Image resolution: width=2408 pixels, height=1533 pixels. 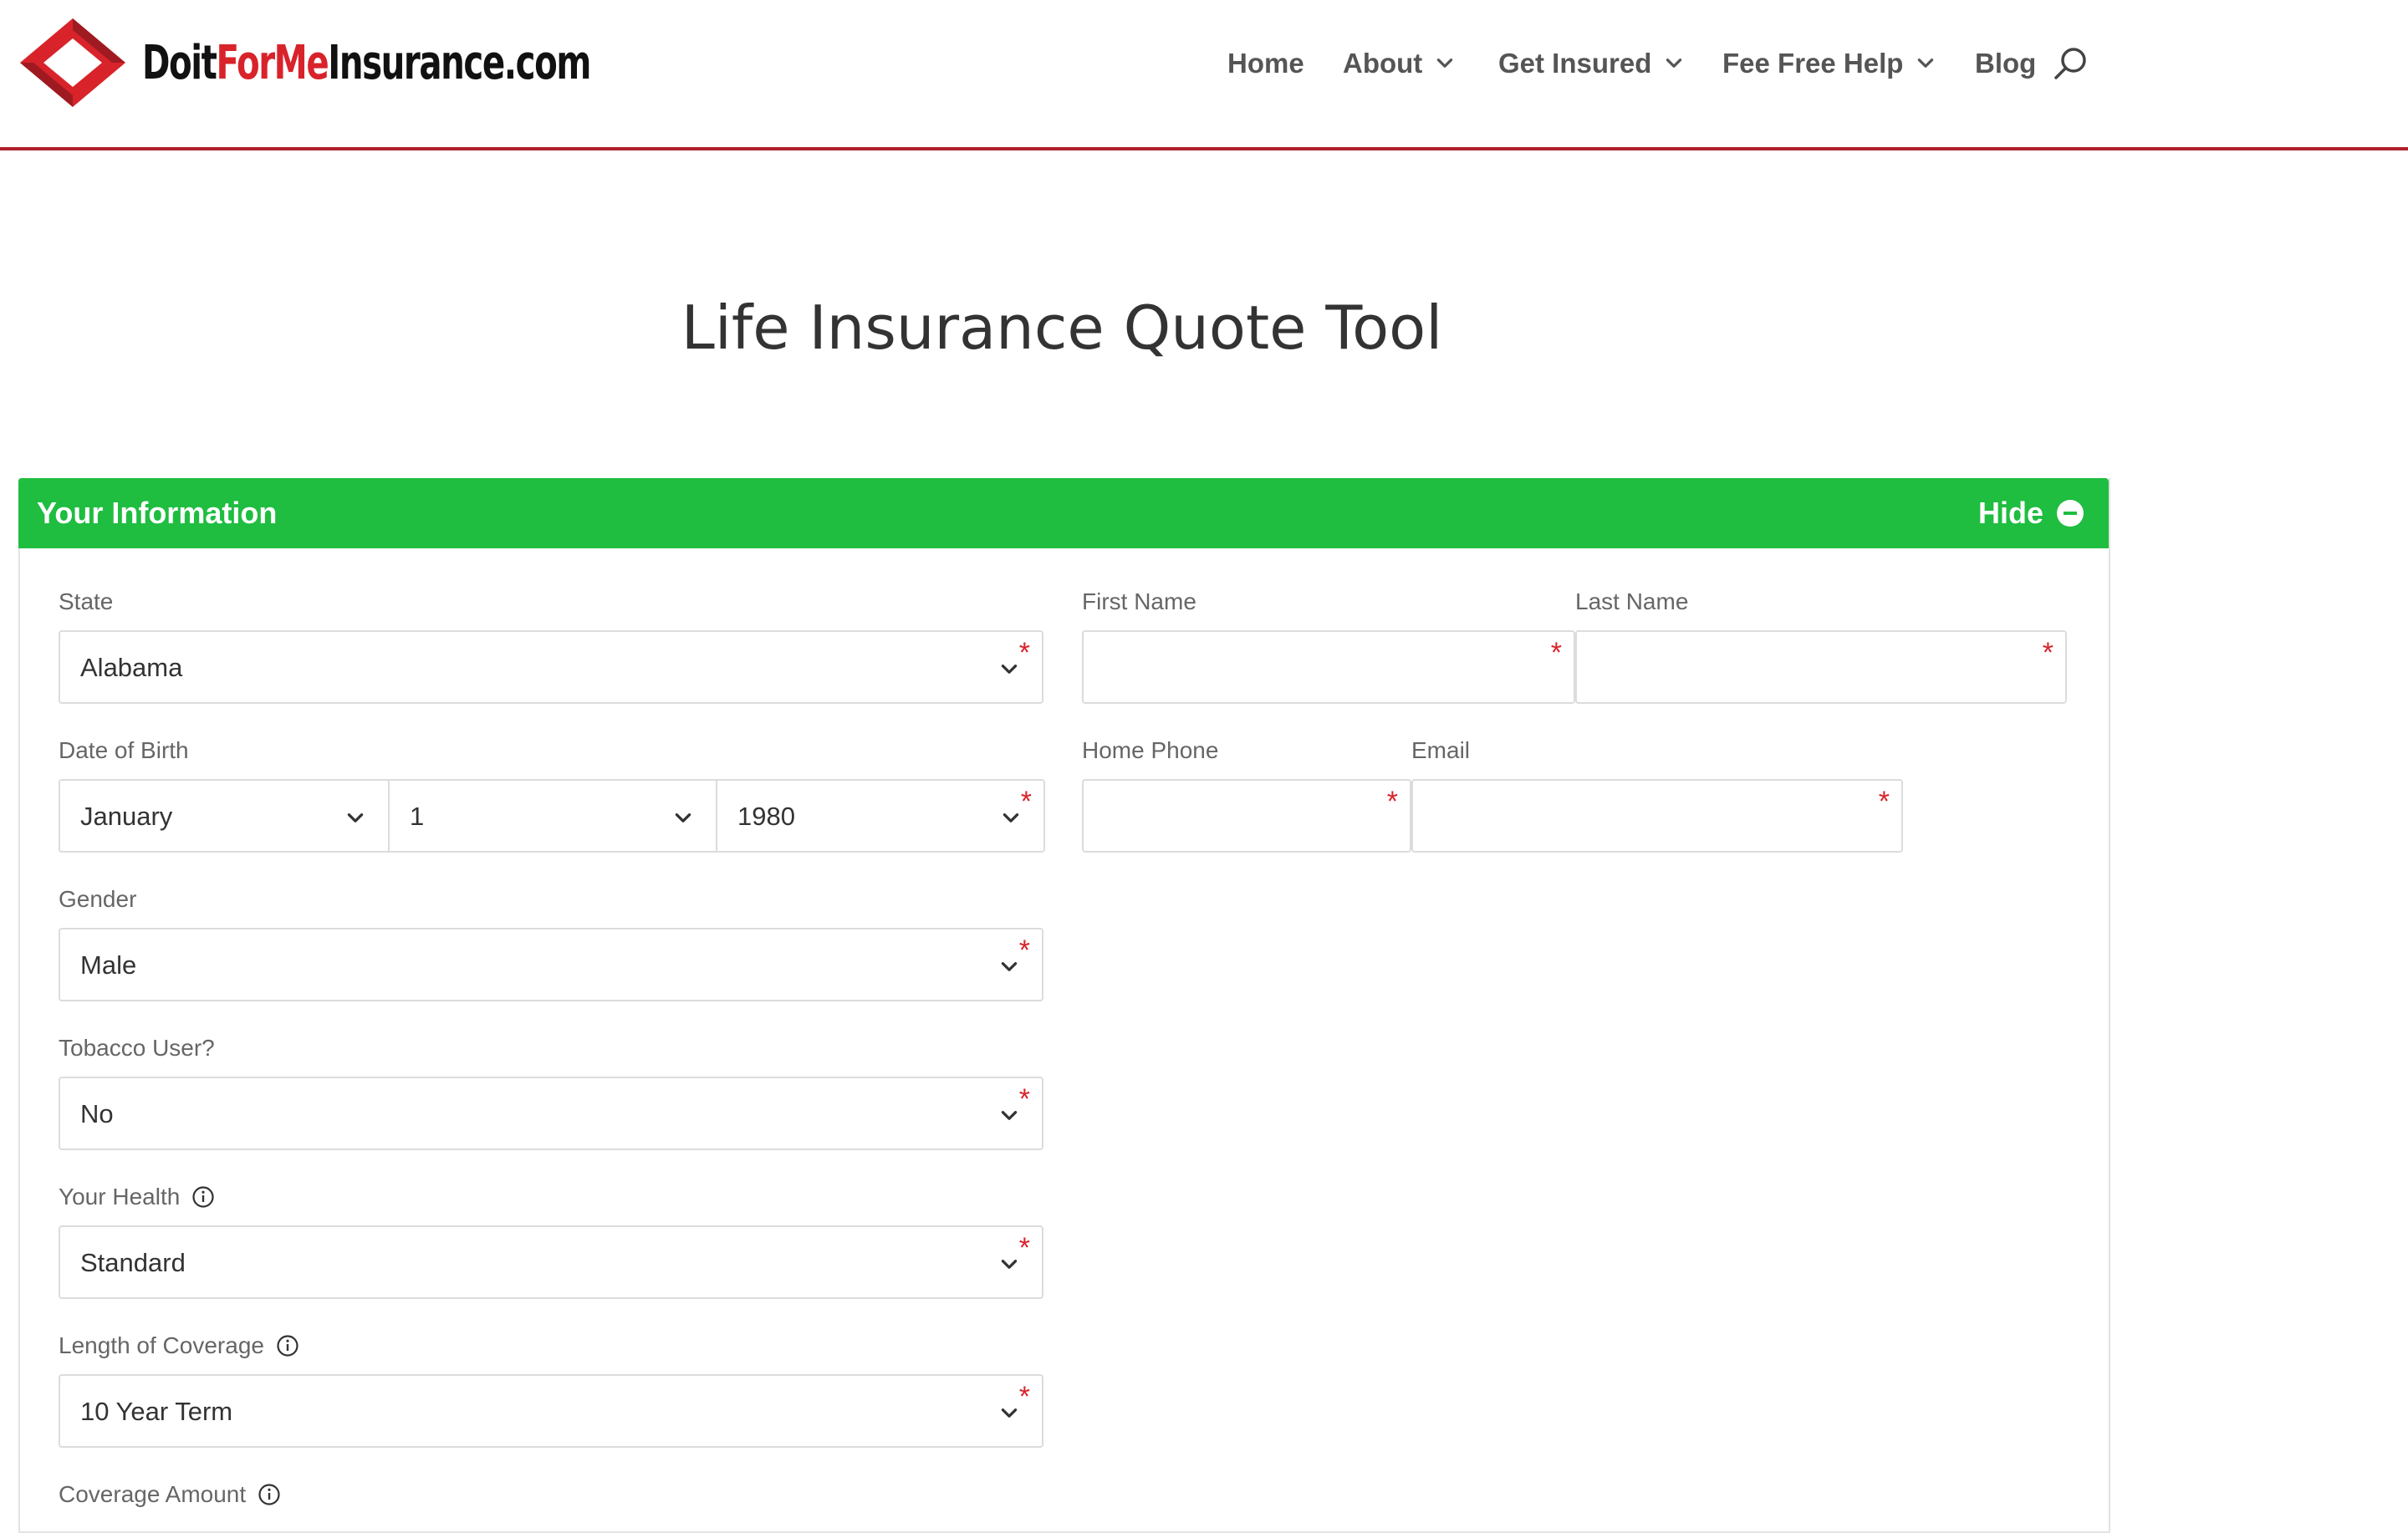 I want to click on hide-button-label: Hide, so click(x=2010, y=513).